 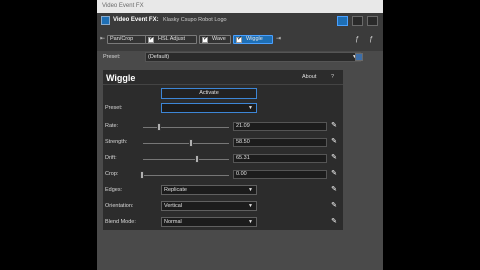 What do you see at coordinates (116, 142) in the screenshot?
I see `strength-label: Strength:` at bounding box center [116, 142].